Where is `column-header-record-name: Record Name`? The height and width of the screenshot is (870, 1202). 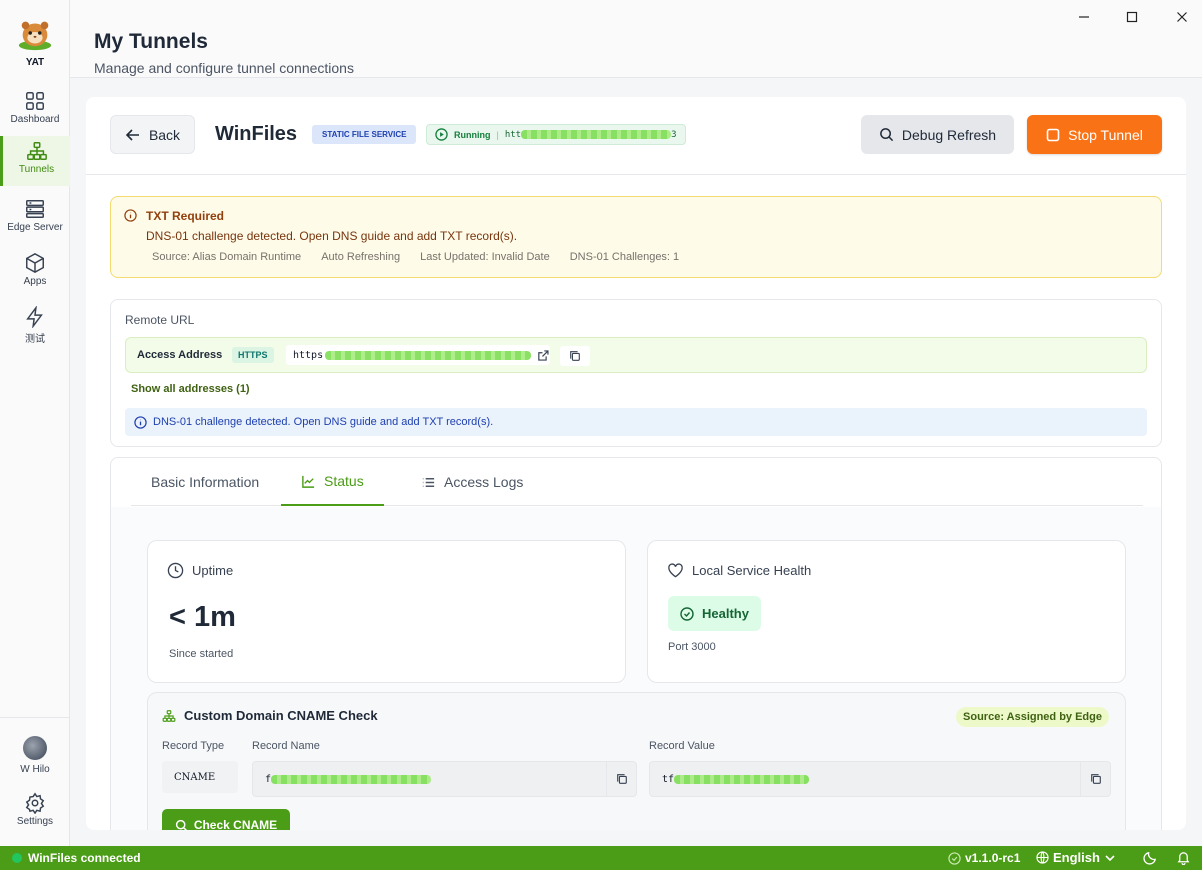 column-header-record-name: Record Name is located at coordinates (286, 746).